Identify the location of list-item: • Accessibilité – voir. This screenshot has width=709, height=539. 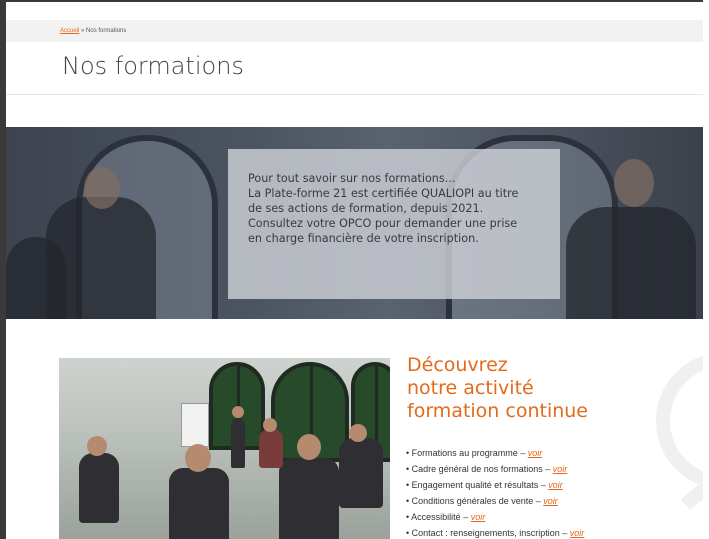
(446, 517).